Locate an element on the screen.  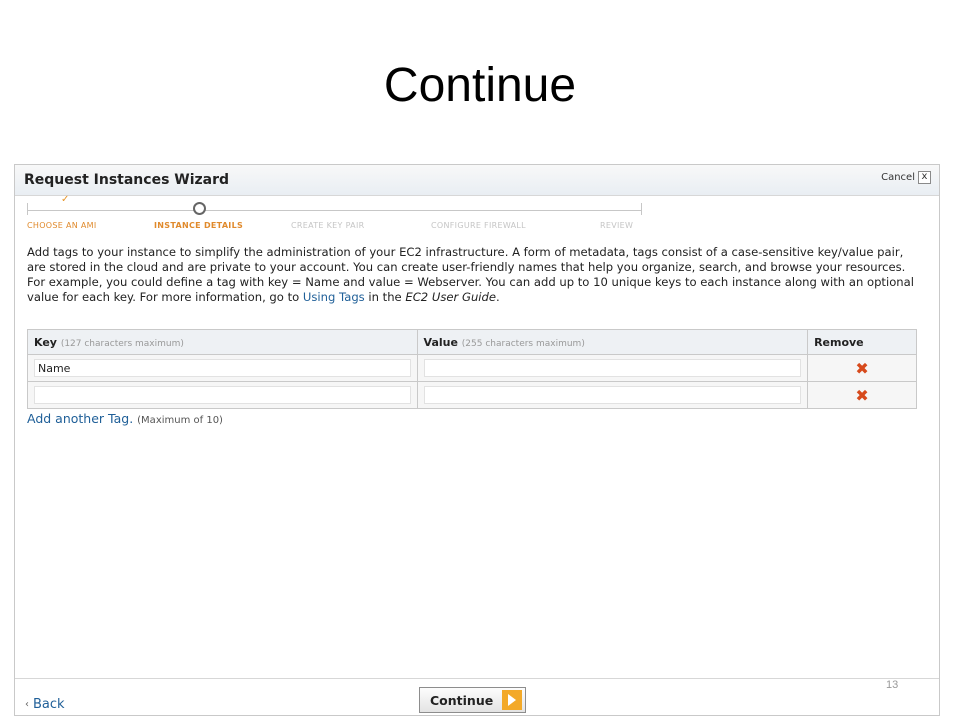
arrow-right-icon is located at coordinates (512, 700).